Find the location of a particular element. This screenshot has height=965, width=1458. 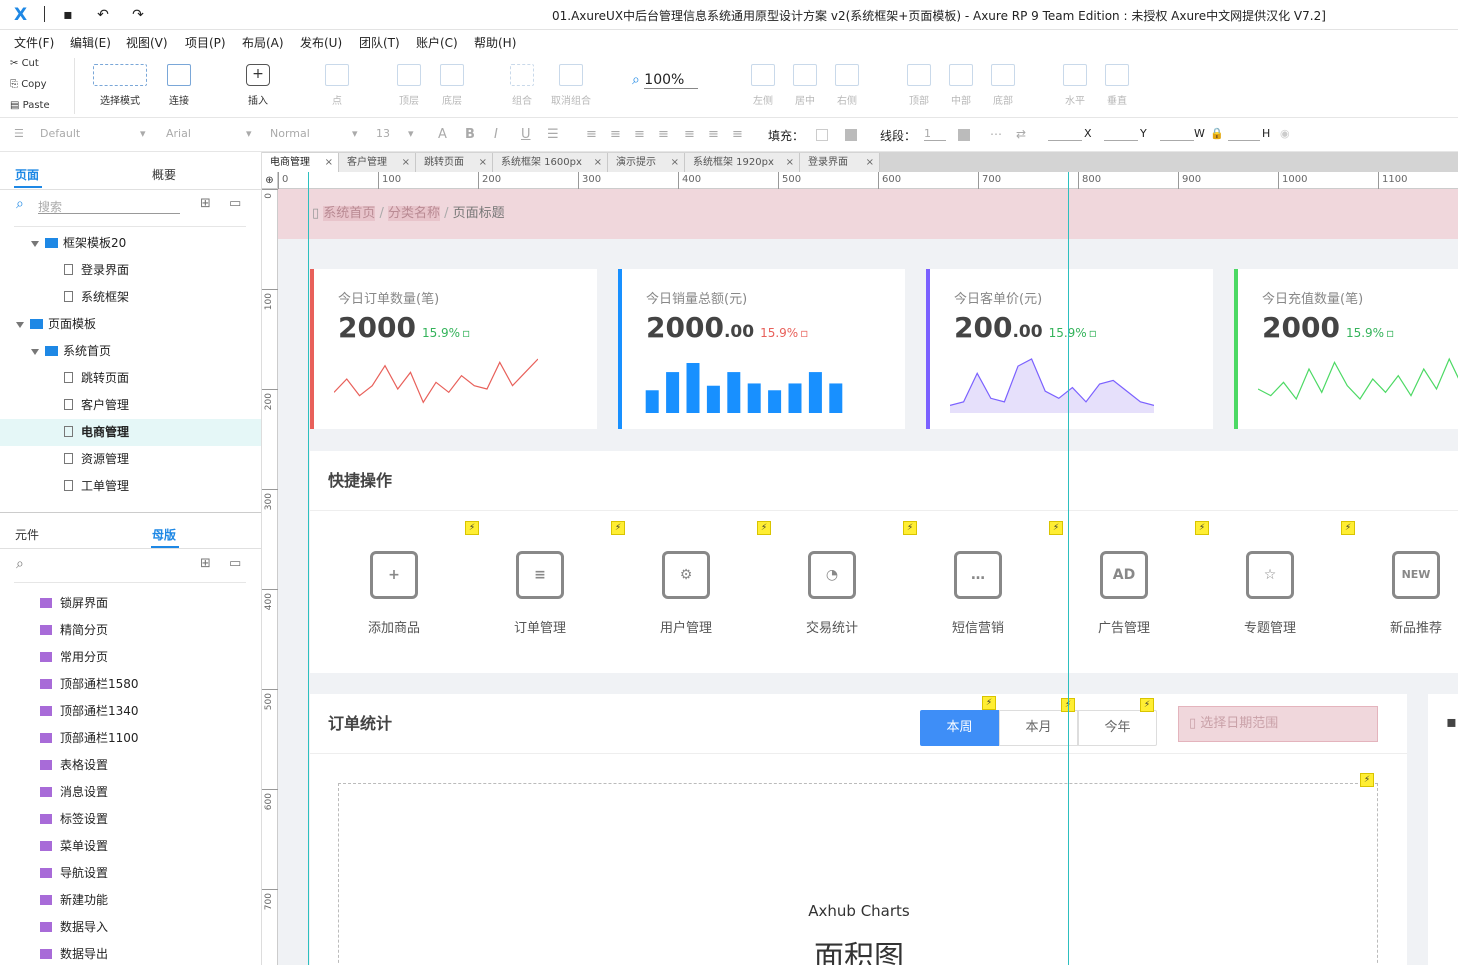

w-input is located at coordinates (1177, 134).